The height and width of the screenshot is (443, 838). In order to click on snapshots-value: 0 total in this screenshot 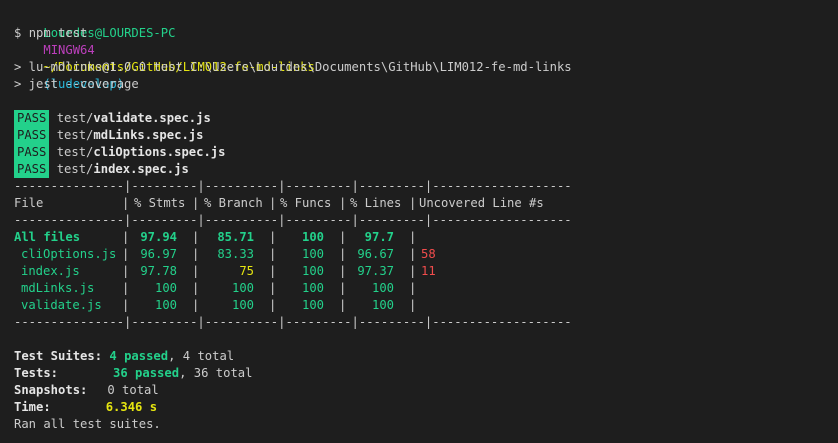, I will do `click(133, 390)`.